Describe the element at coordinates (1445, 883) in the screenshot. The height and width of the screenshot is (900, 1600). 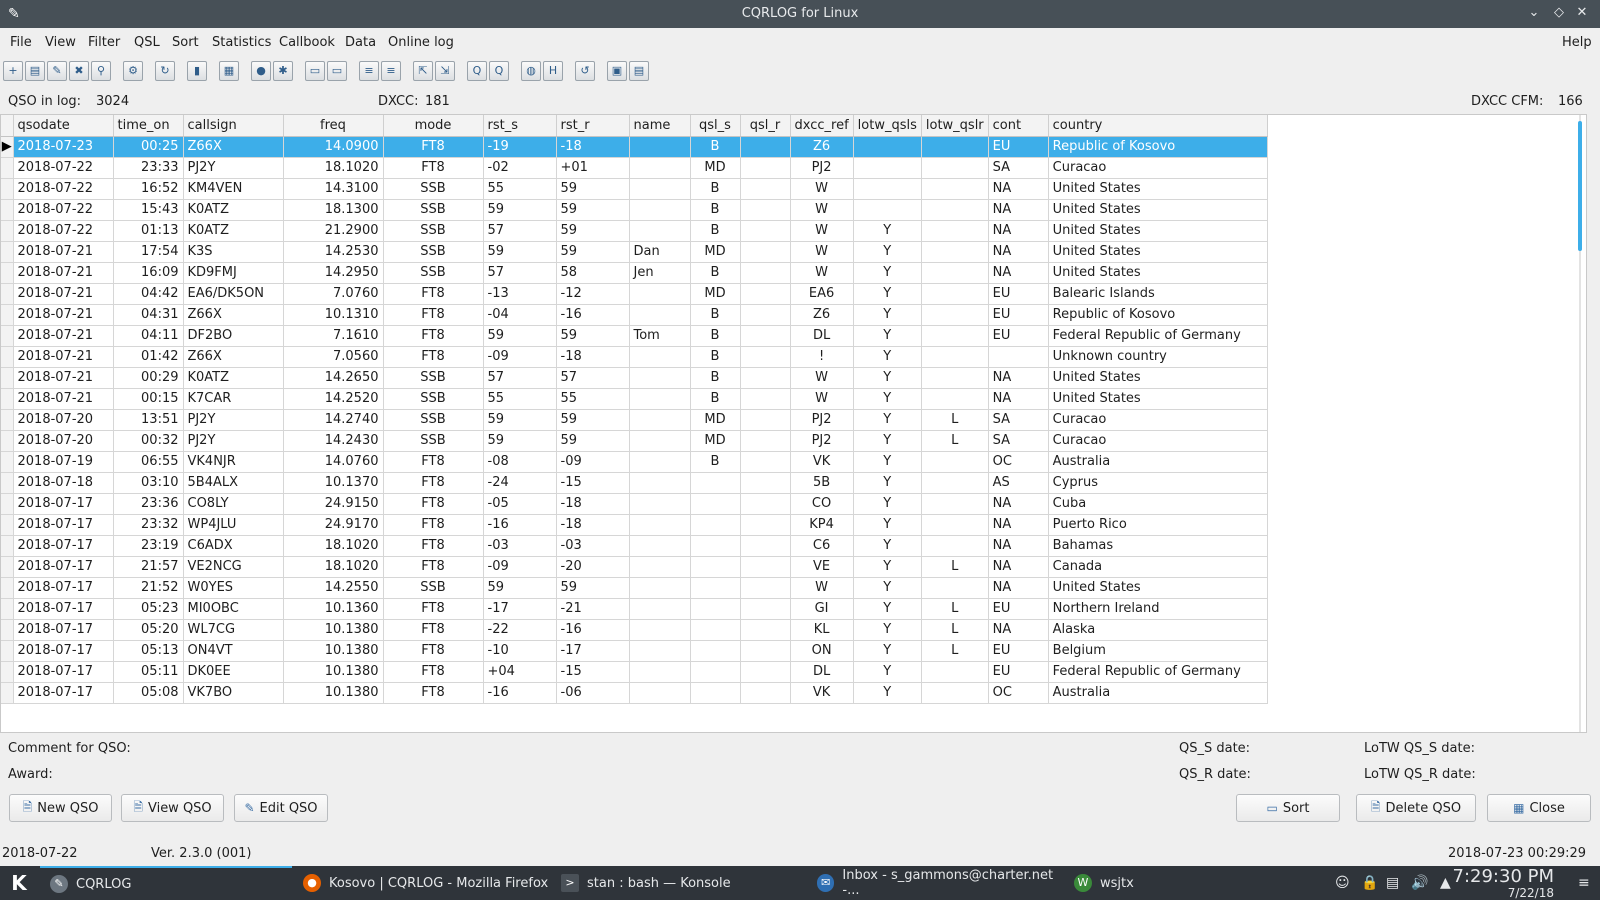
I see `tray-expand-icon: ▲` at that location.